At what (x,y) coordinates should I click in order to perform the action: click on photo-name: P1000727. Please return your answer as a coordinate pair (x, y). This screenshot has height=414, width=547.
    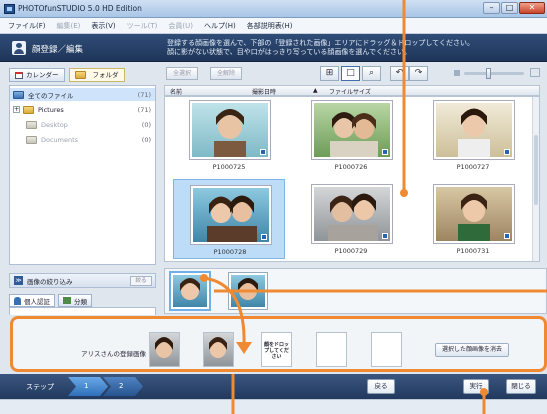
    Looking at the image, I should click on (473, 167).